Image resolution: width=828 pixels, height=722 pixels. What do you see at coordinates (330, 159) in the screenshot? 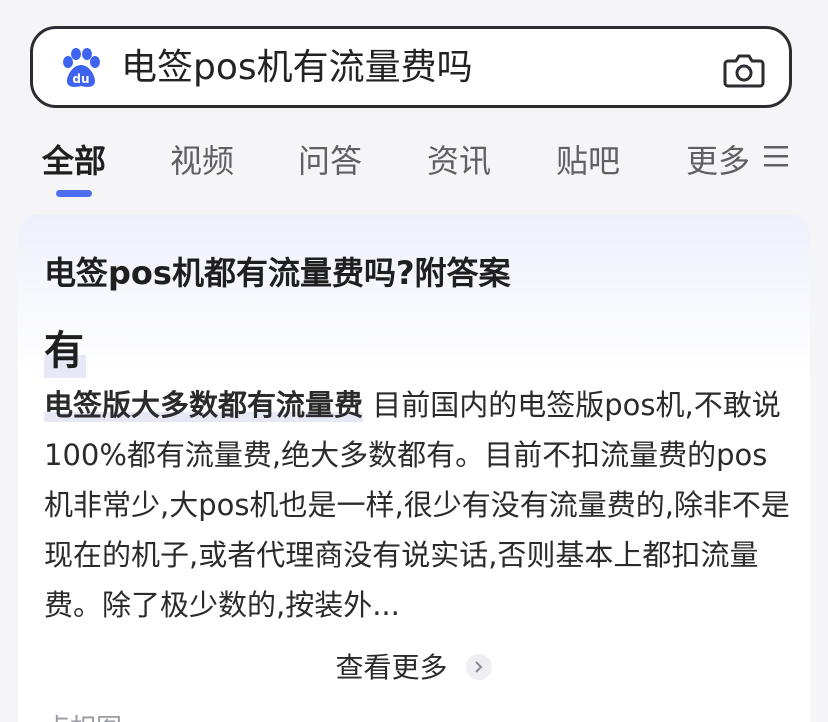
I see `tab-qa: 问答` at bounding box center [330, 159].